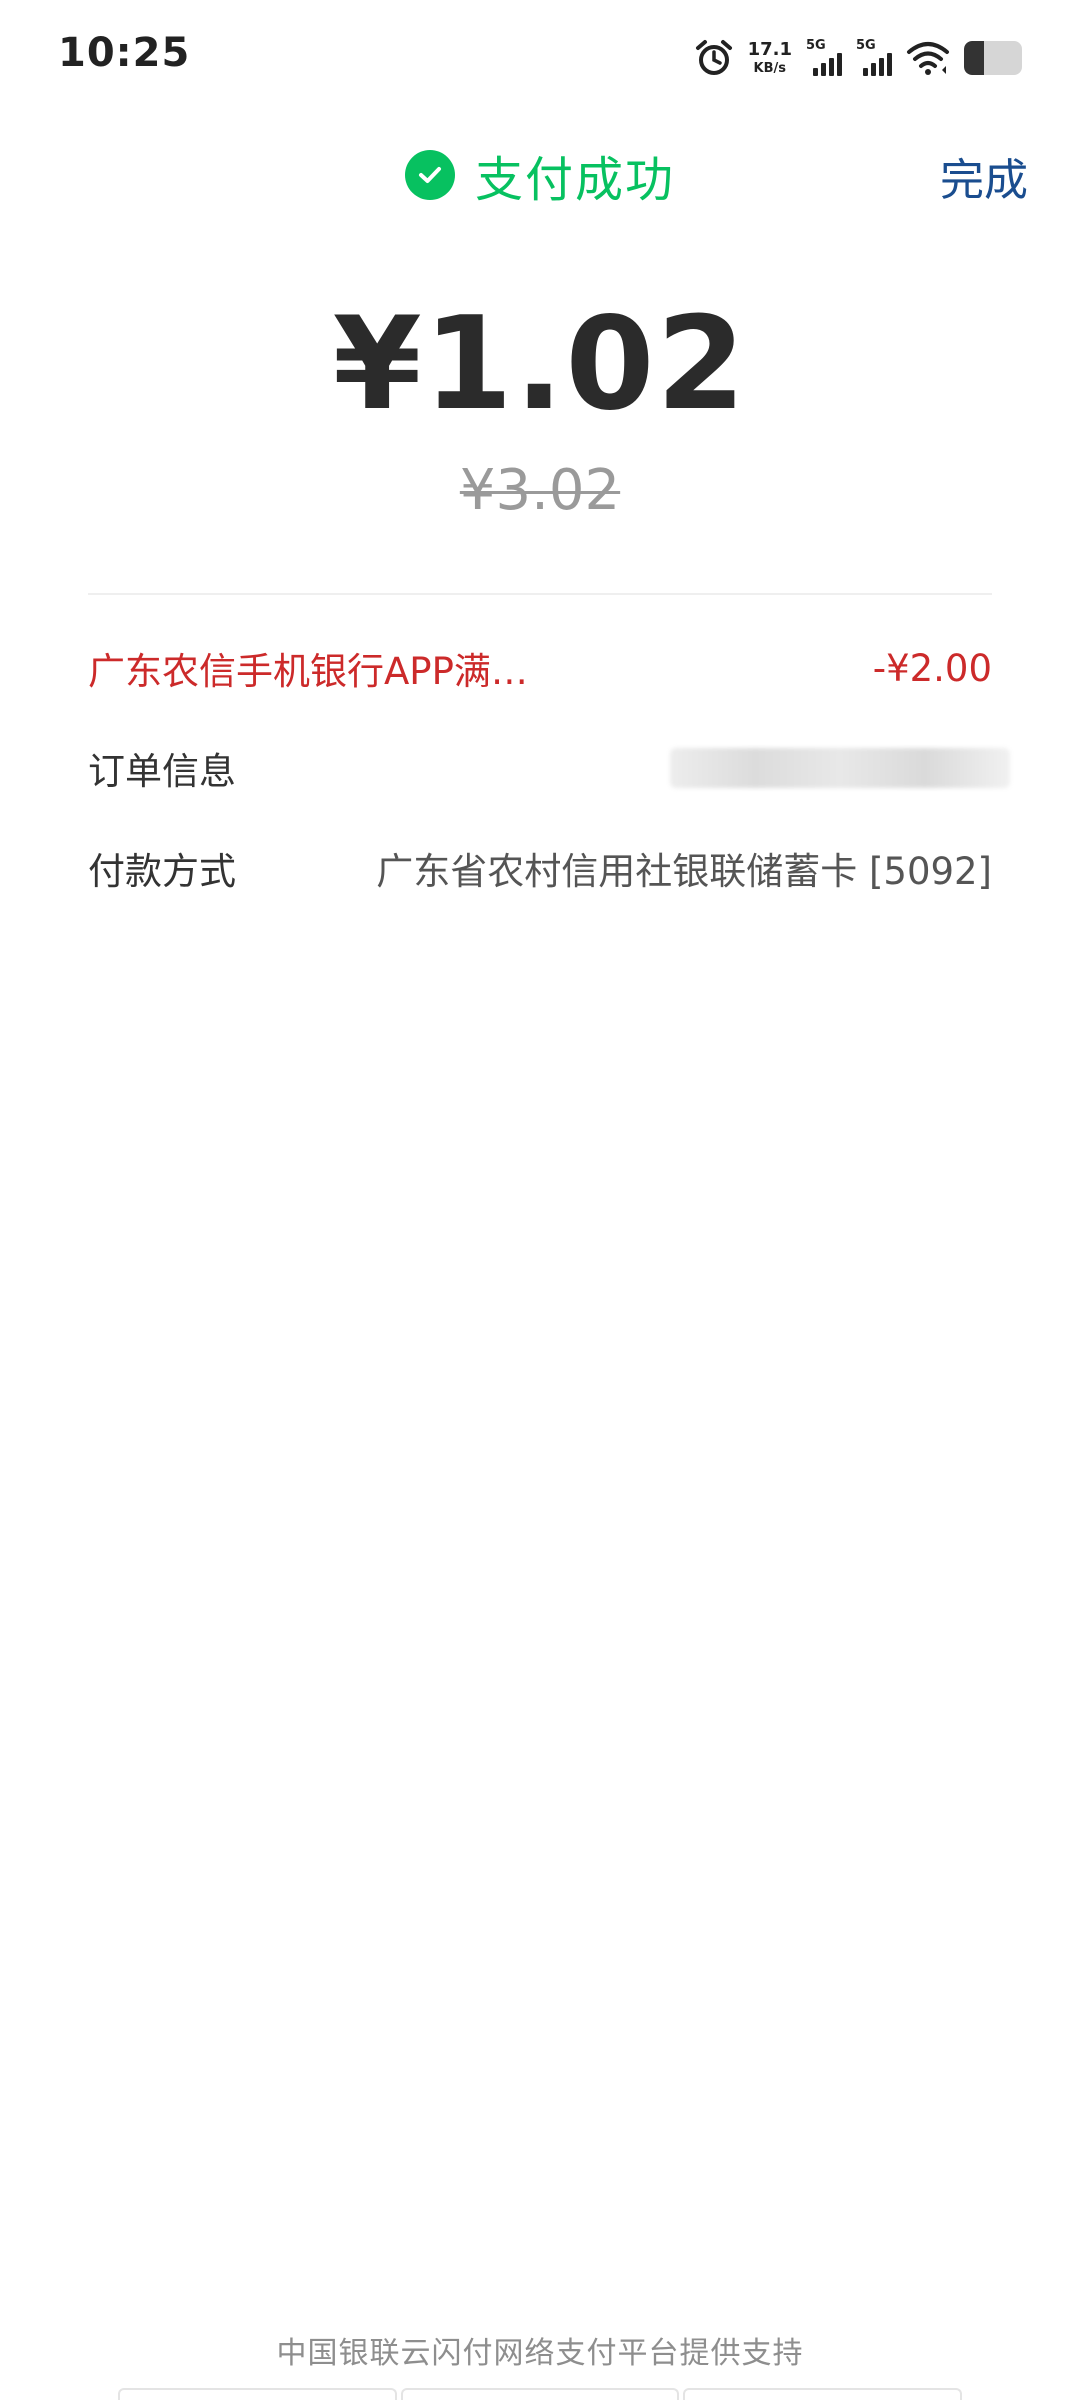 The height and width of the screenshot is (2400, 1080). What do you see at coordinates (540, 364) in the screenshot?
I see `paid-amount: ¥1.02` at bounding box center [540, 364].